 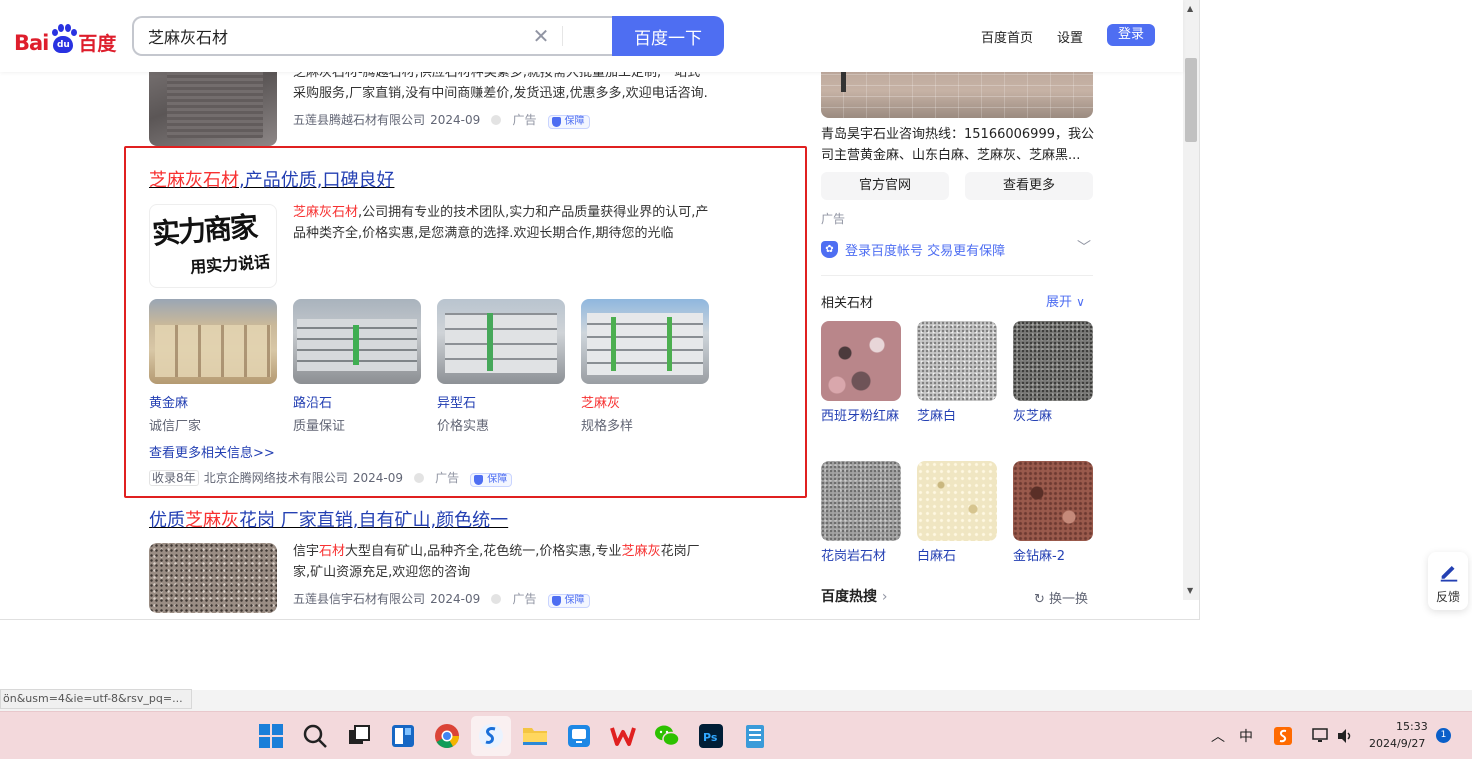 What do you see at coordinates (447, 736) in the screenshot?
I see `chrome-icon` at bounding box center [447, 736].